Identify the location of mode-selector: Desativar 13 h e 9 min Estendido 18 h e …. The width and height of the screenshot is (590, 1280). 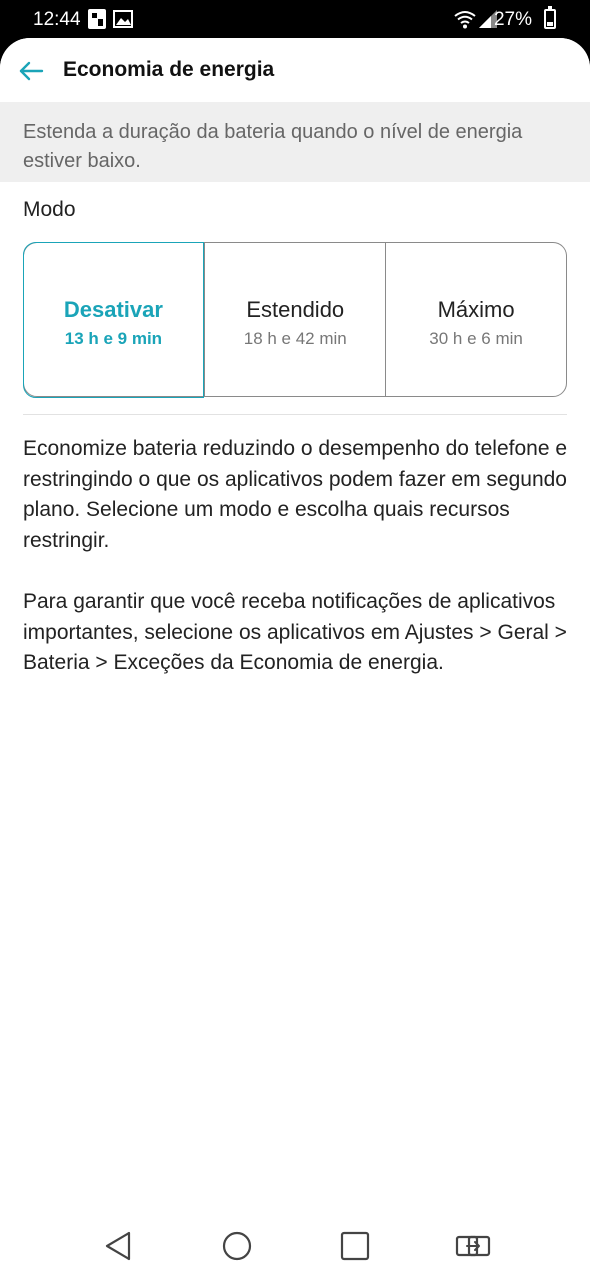
(294, 319).